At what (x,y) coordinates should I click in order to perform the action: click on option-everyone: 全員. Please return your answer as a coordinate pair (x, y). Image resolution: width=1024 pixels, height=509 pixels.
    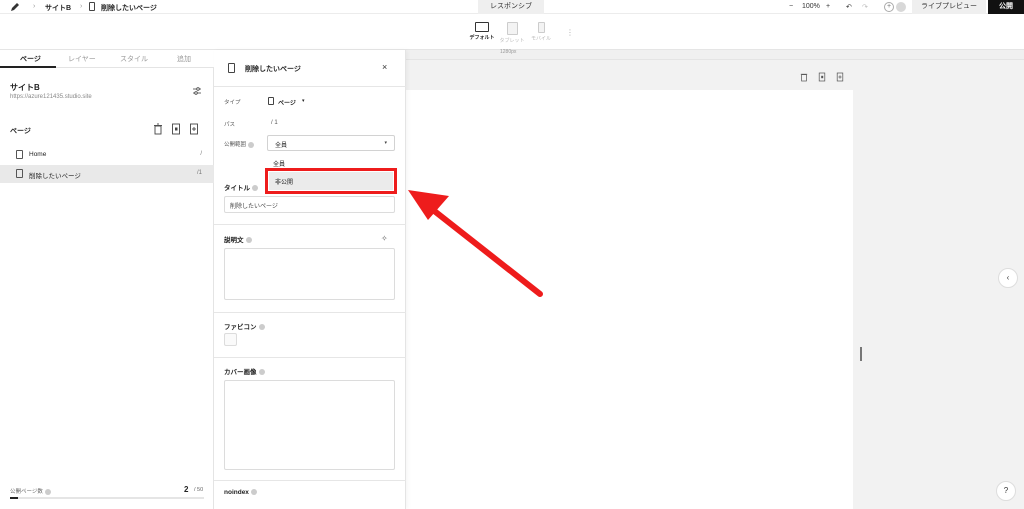
    Looking at the image, I should click on (279, 163).